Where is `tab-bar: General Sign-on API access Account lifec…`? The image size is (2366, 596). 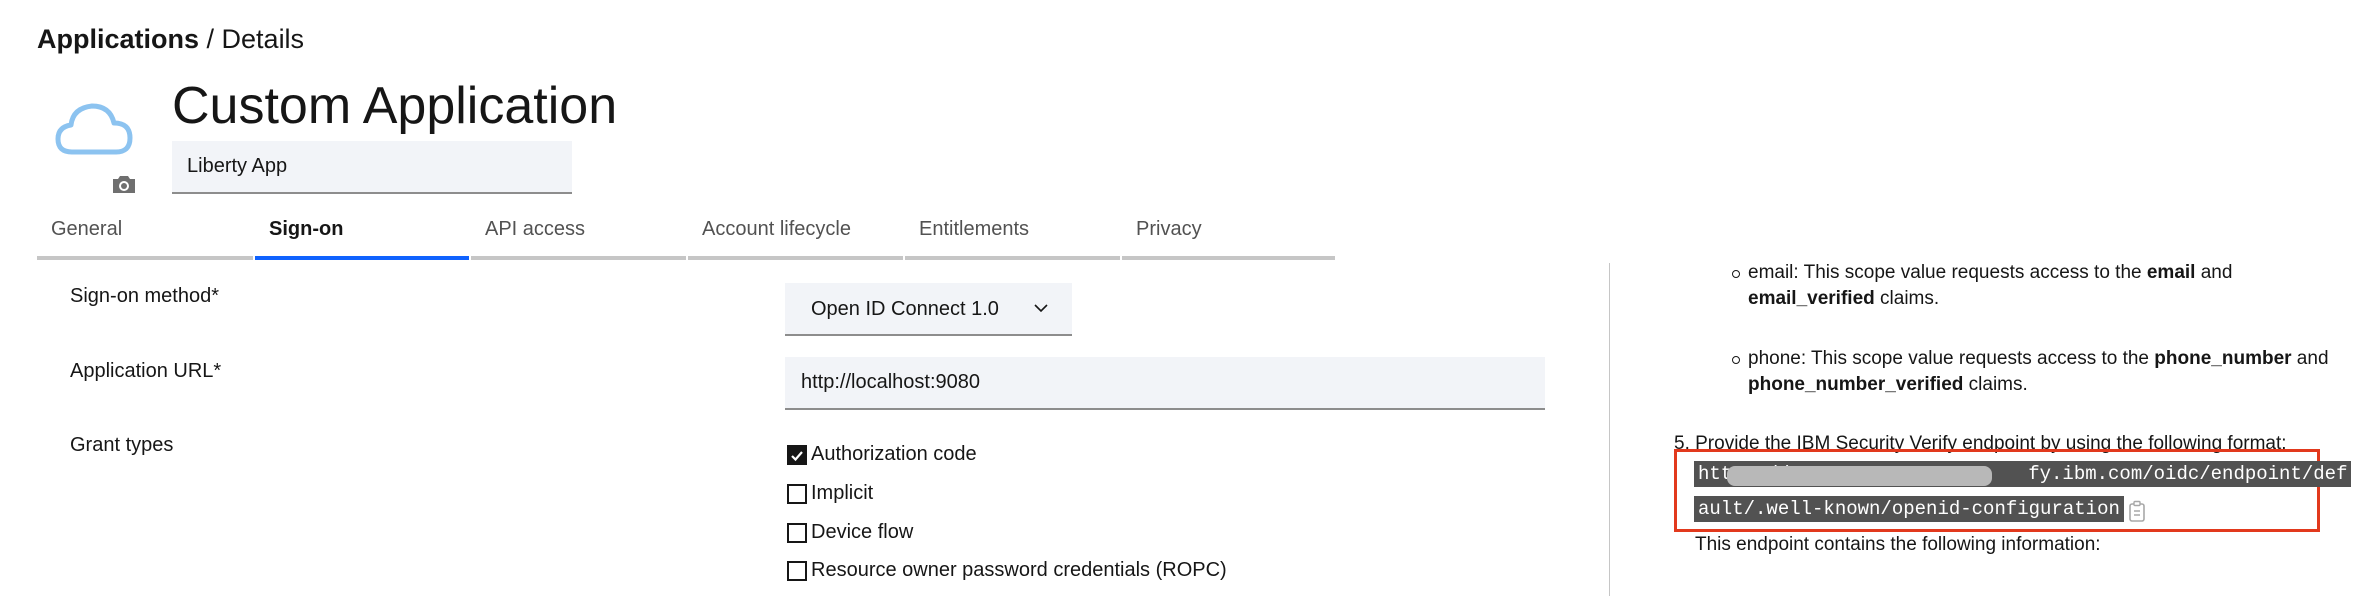
tab-bar: General Sign-on API access Account lifec… is located at coordinates (686, 235).